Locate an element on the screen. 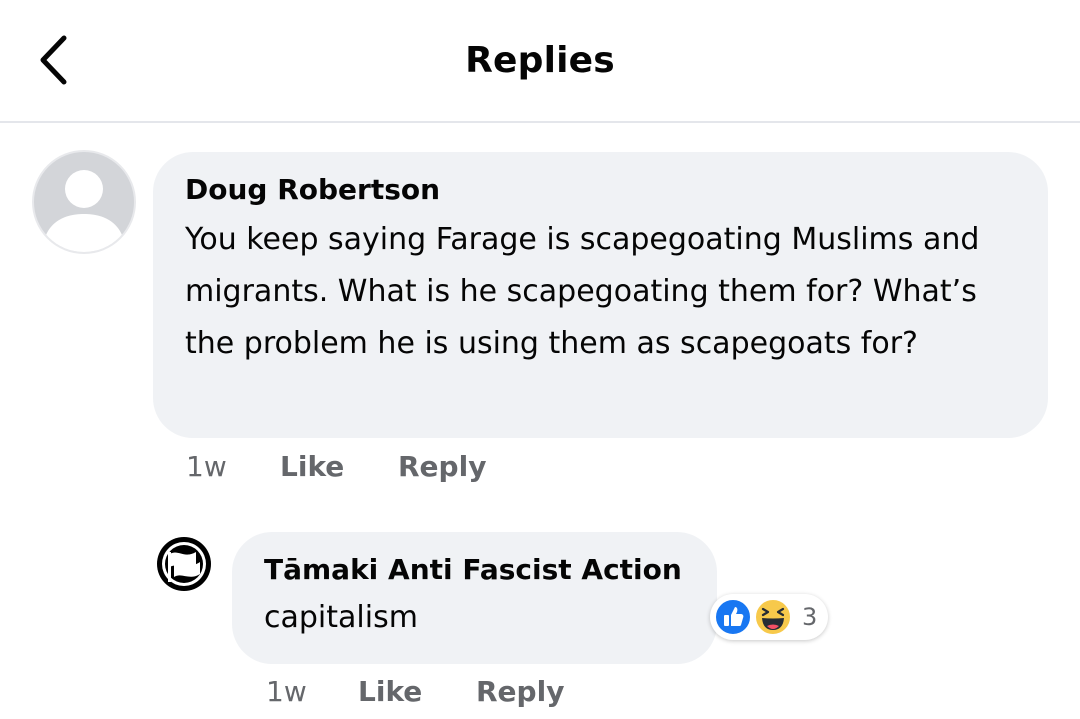  page-title: Replies is located at coordinates (540, 60).